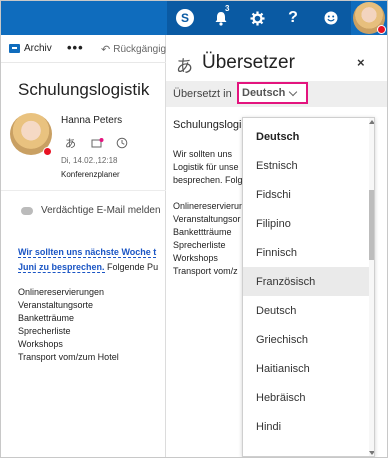 This screenshot has width=388, height=458. I want to click on body-text: Folgende Pu, so click(131, 267).